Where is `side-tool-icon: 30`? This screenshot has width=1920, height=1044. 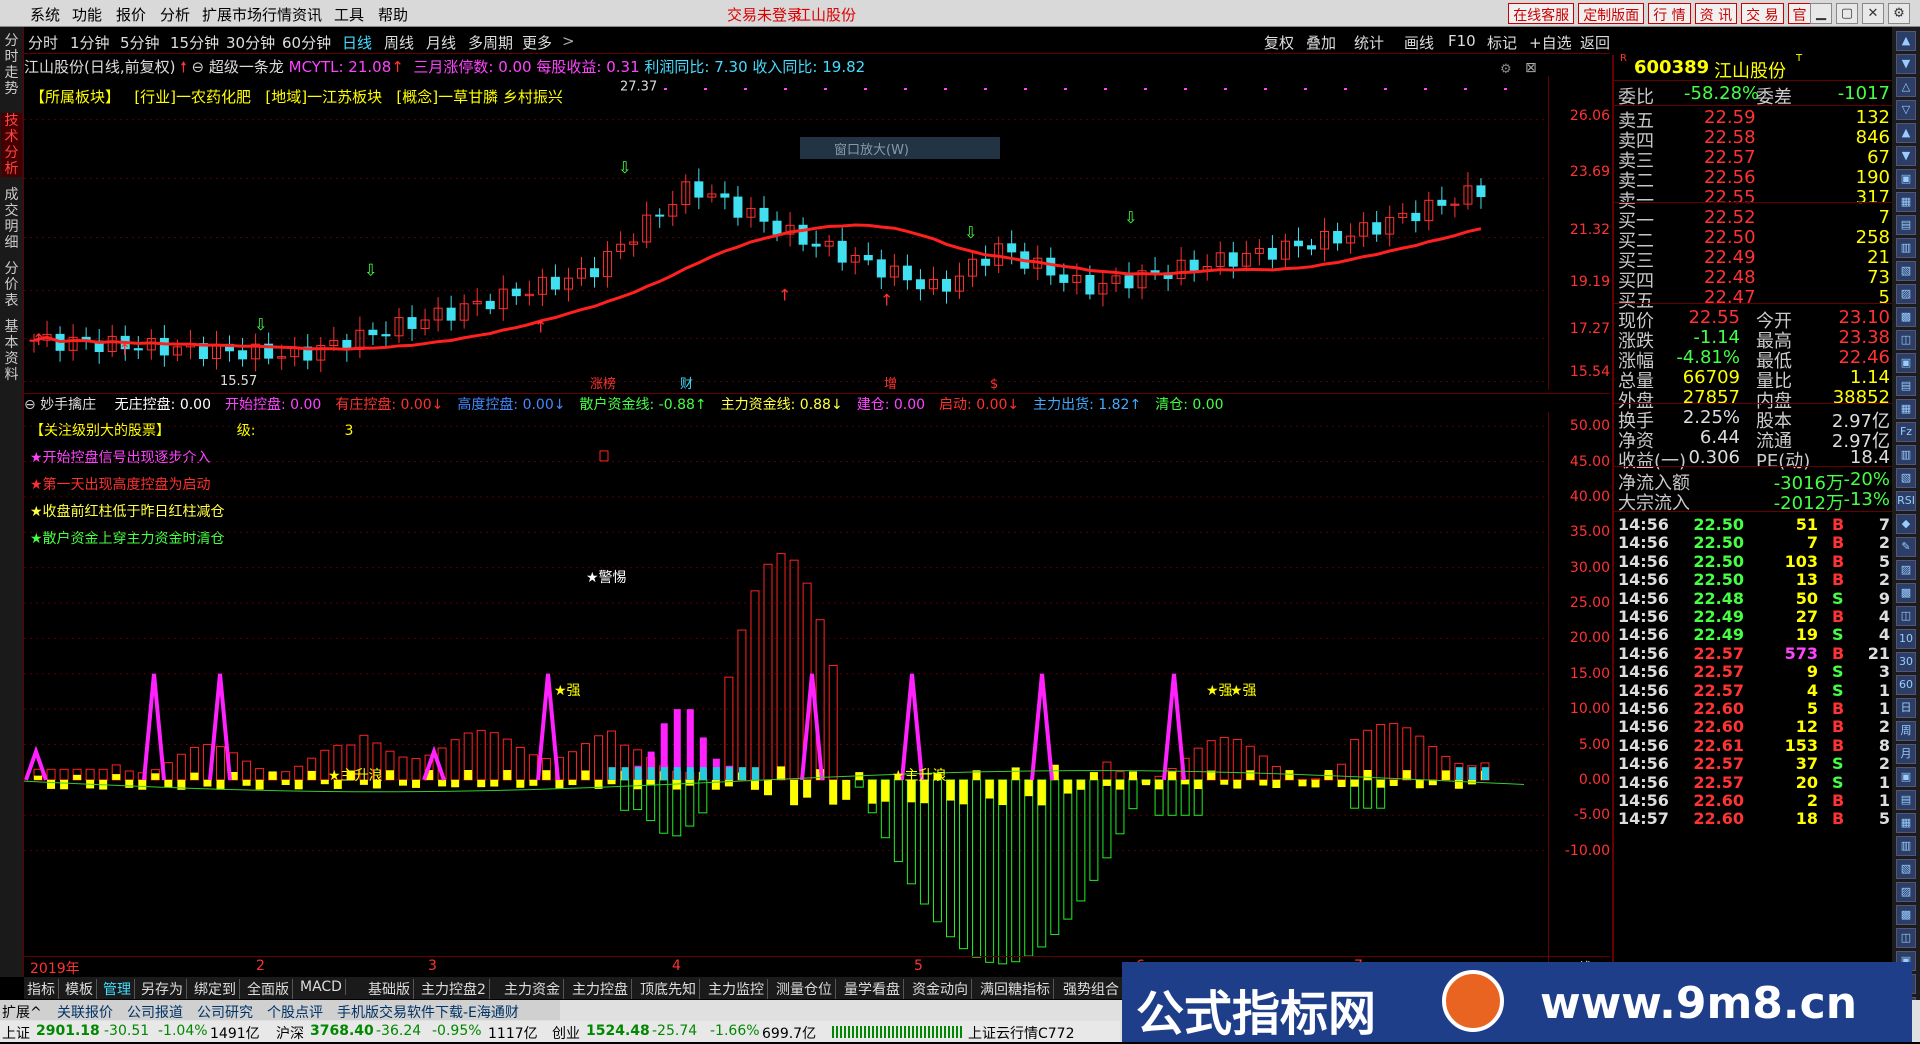
side-tool-icon: 30 is located at coordinates (1906, 662).